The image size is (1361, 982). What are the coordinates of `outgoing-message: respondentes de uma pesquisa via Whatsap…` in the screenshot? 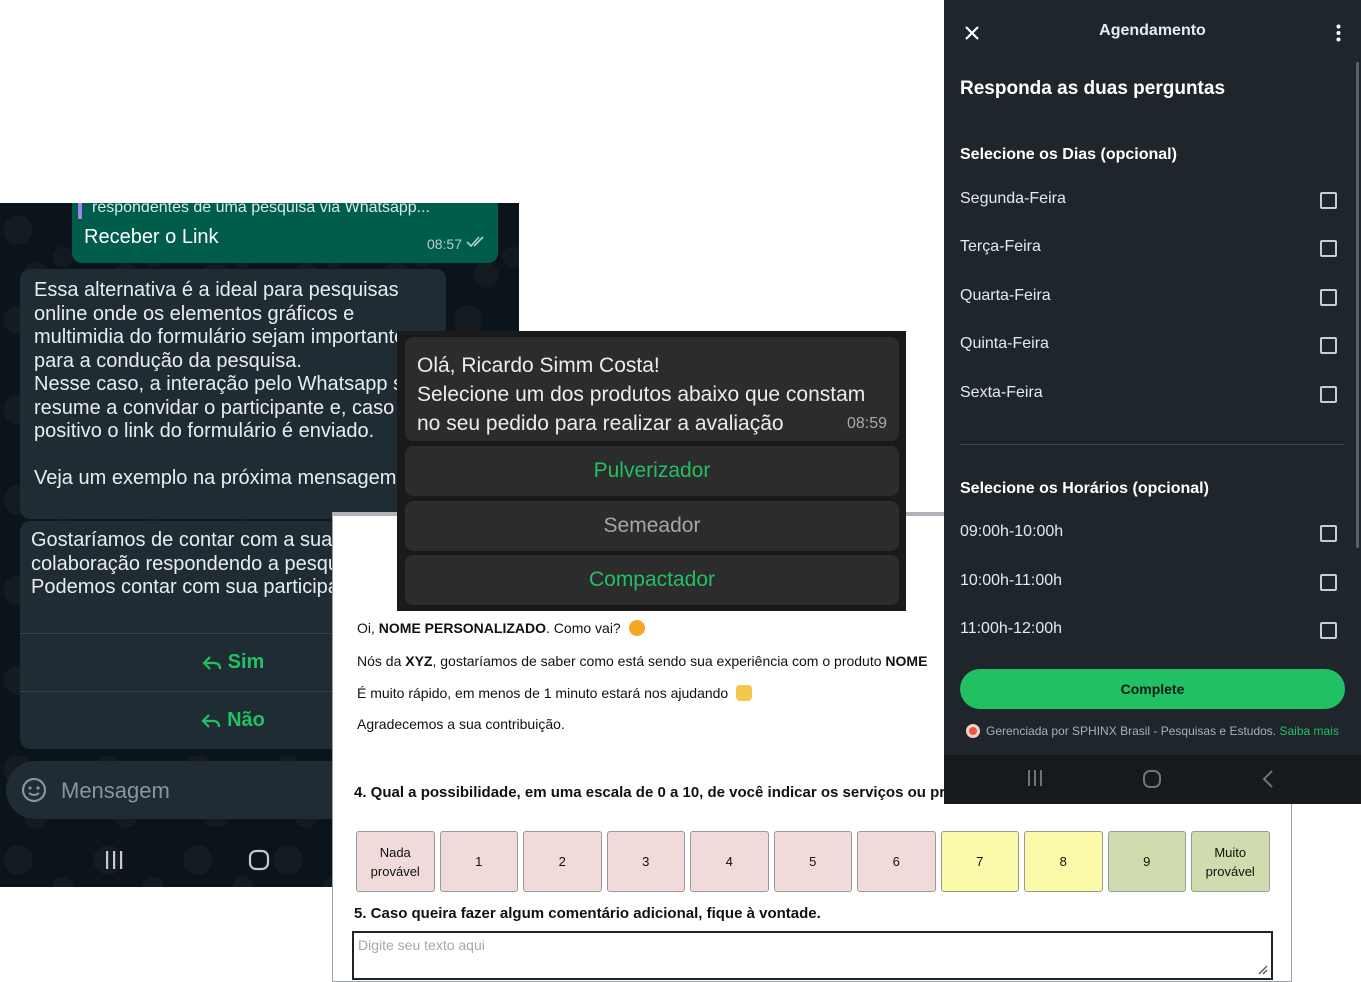 It's located at (285, 233).